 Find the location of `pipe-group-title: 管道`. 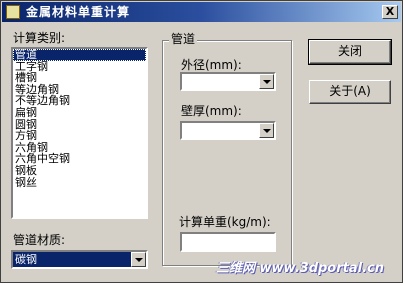

pipe-group-title: 管道 is located at coordinates (183, 39).